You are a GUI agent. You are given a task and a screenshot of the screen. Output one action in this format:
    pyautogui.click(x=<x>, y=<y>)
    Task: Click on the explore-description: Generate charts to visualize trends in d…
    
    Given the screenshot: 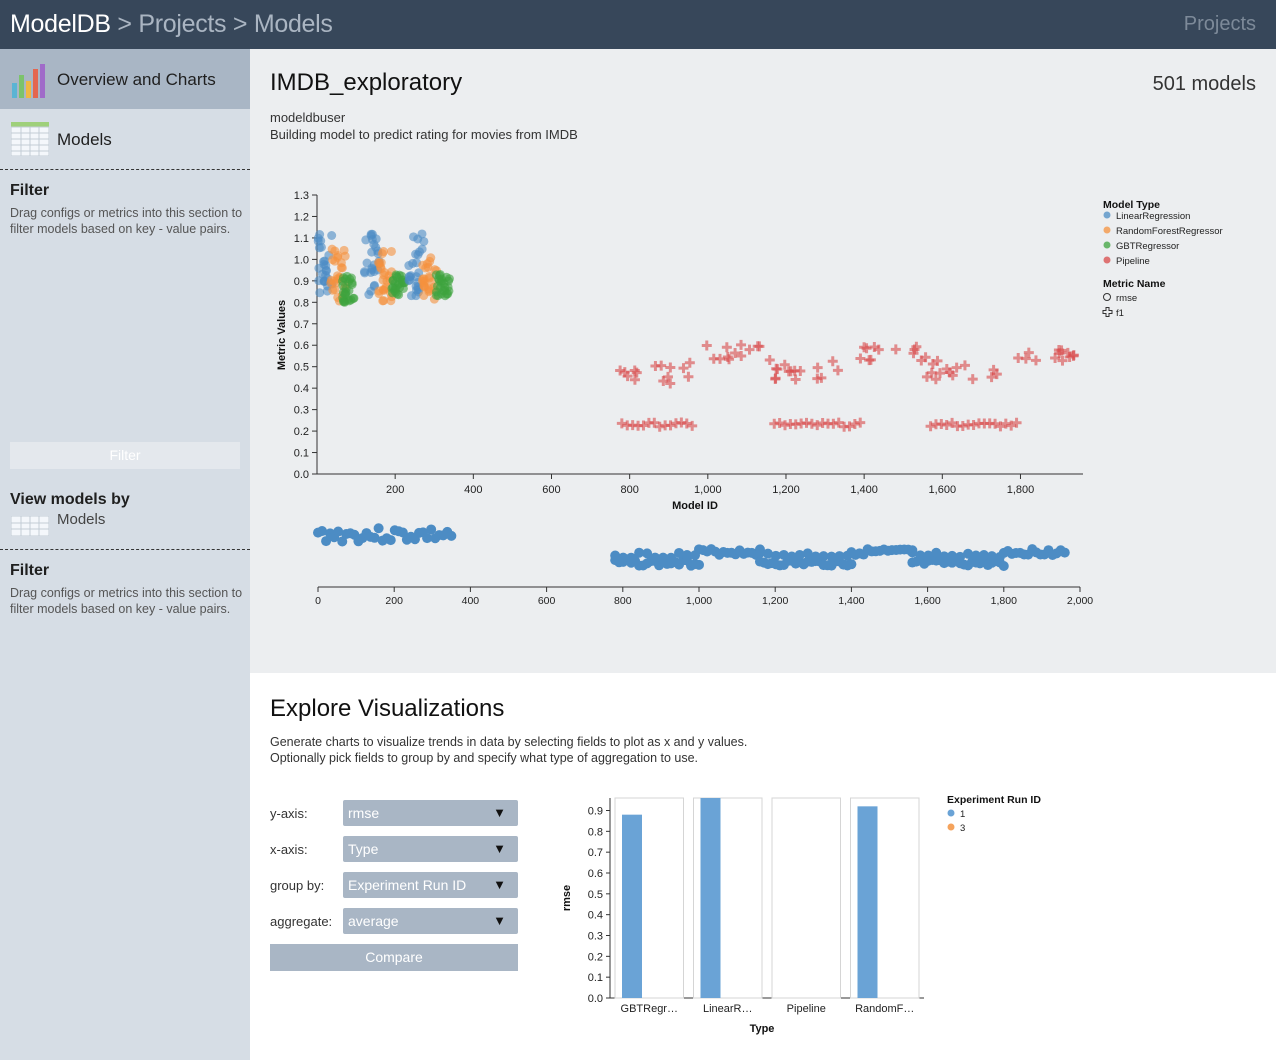 What is the action you would take?
    pyautogui.click(x=509, y=742)
    